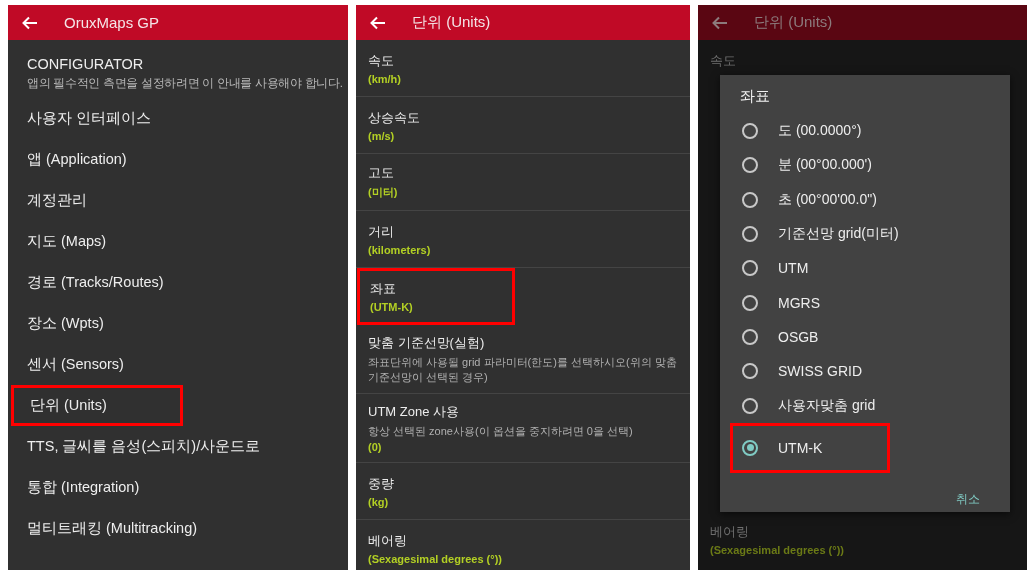 Image resolution: width=1033 pixels, height=570 pixels. I want to click on menu-item: 센서 (Sensors), so click(178, 364).